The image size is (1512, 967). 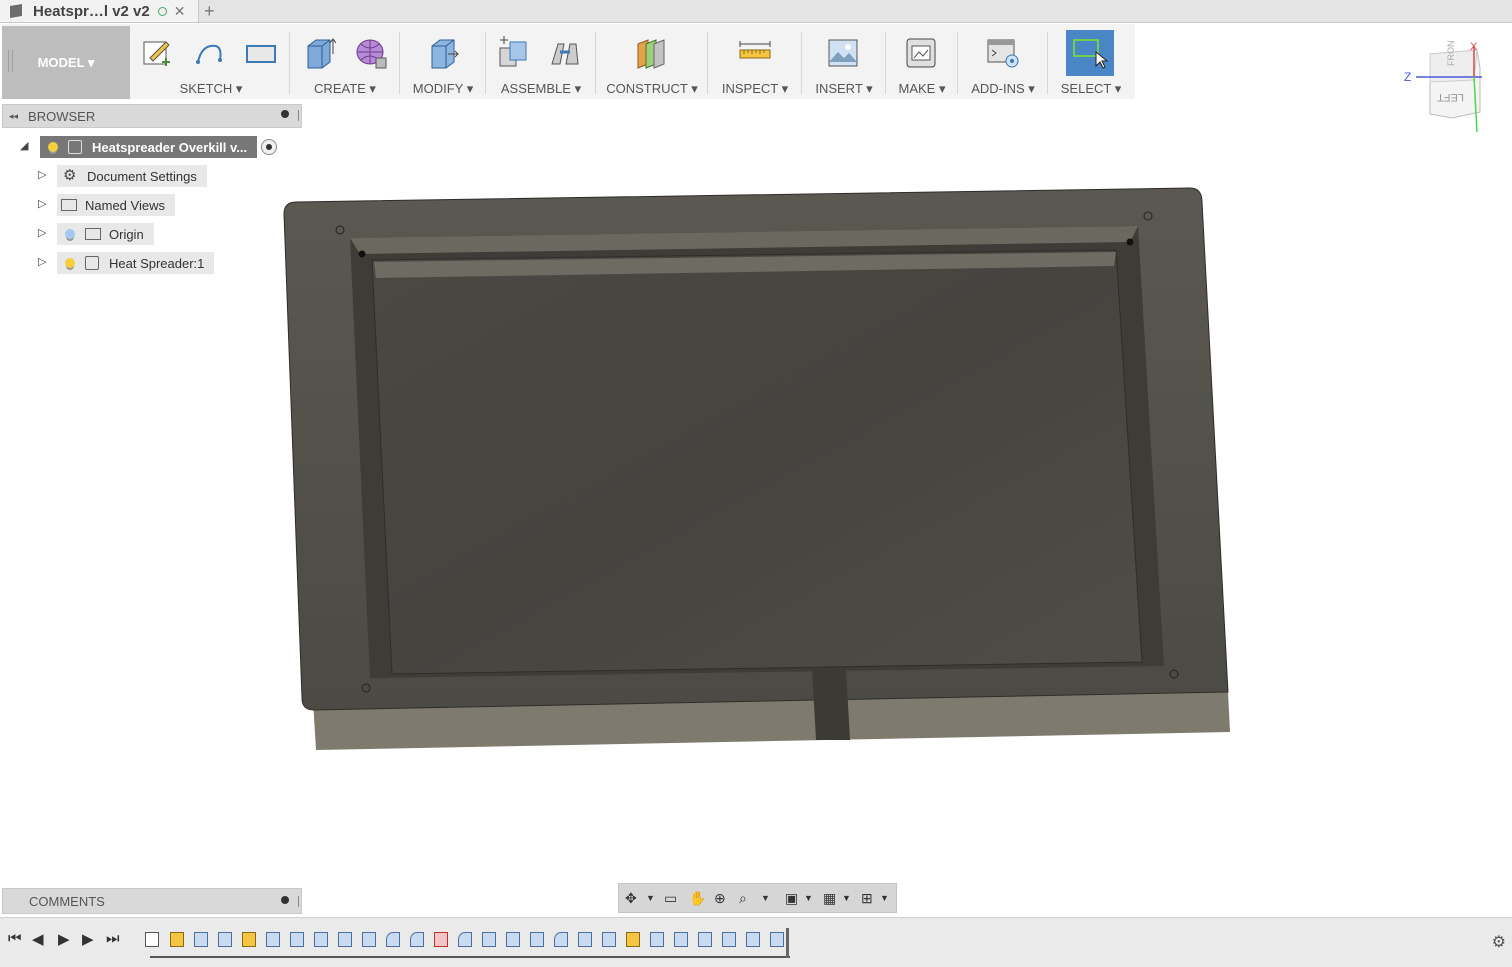 I want to click on extrude-icon, so click(x=319, y=53).